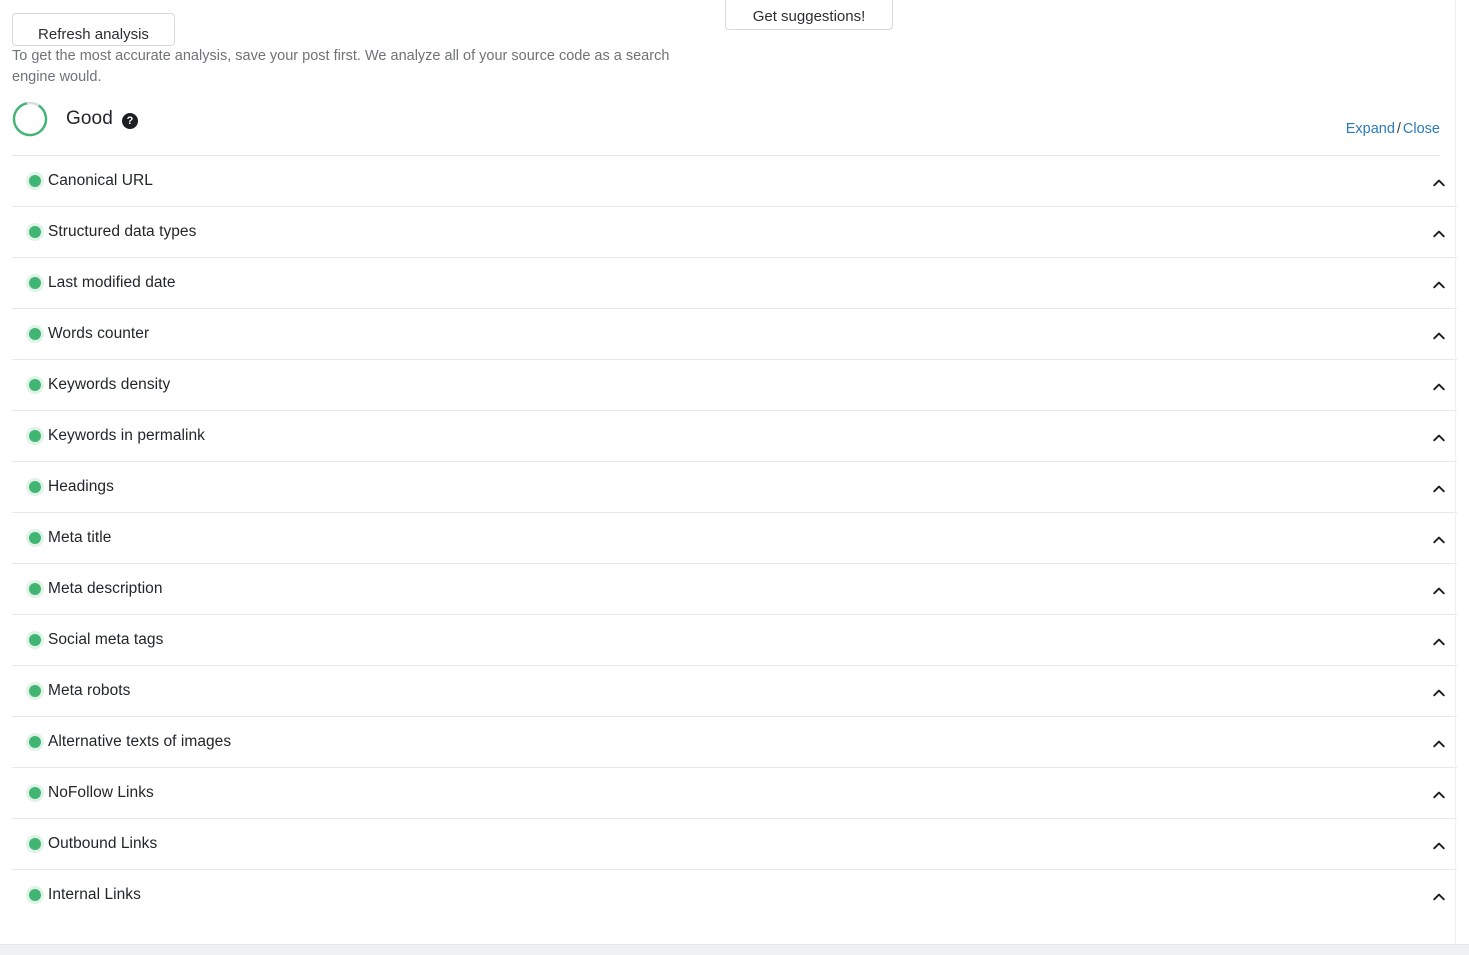 This screenshot has height=955, width=1469. What do you see at coordinates (112, 282) in the screenshot?
I see `checklist-row-label: Last modified date` at bounding box center [112, 282].